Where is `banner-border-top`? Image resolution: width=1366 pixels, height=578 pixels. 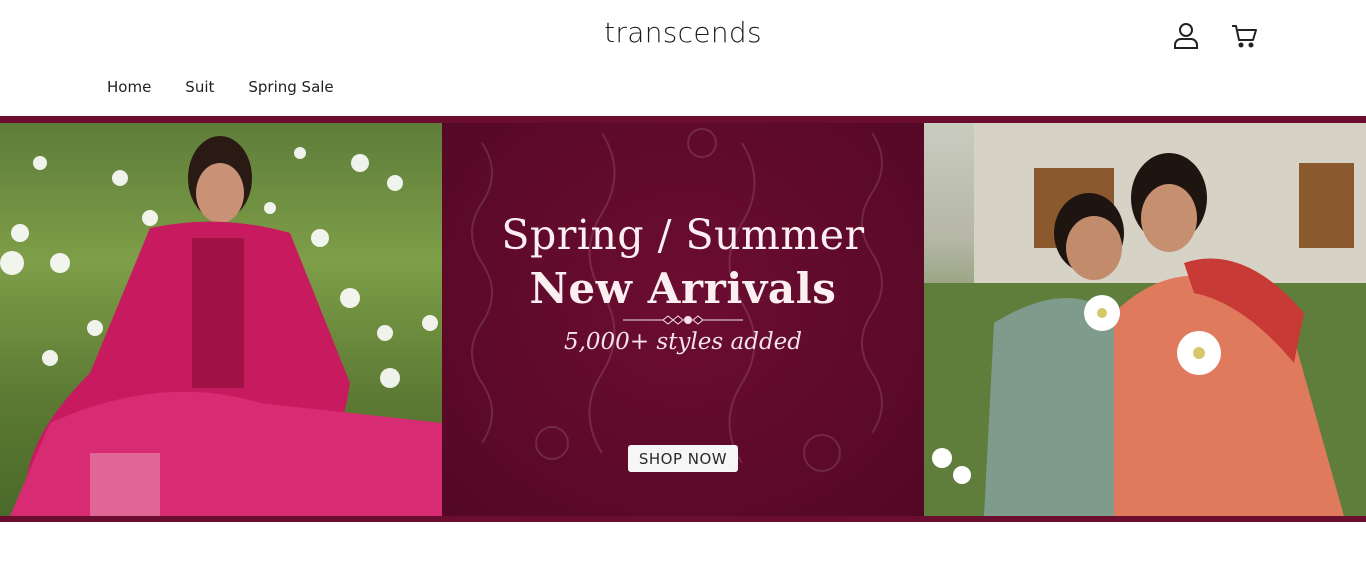
banner-border-top is located at coordinates (683, 119).